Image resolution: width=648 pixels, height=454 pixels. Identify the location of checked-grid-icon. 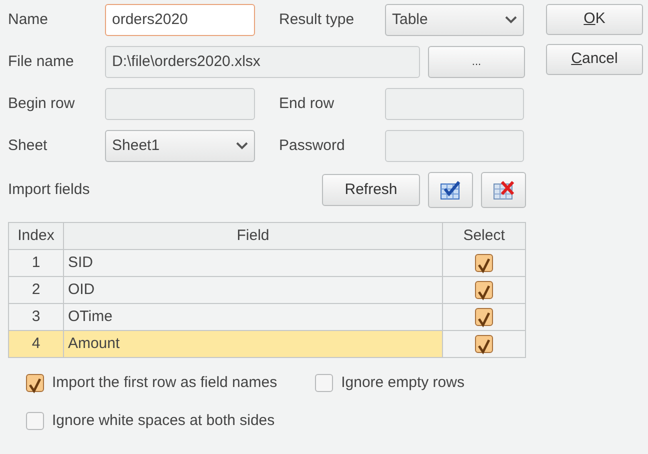
(451, 190).